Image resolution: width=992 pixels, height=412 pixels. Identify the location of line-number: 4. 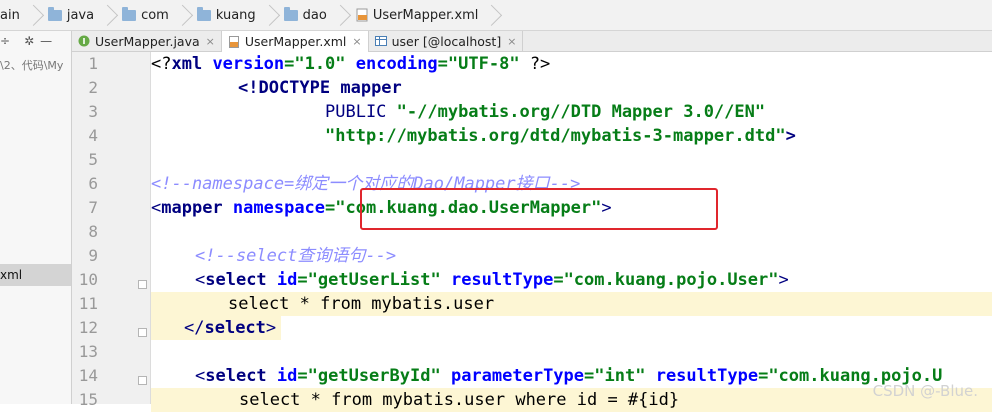
(93, 135).